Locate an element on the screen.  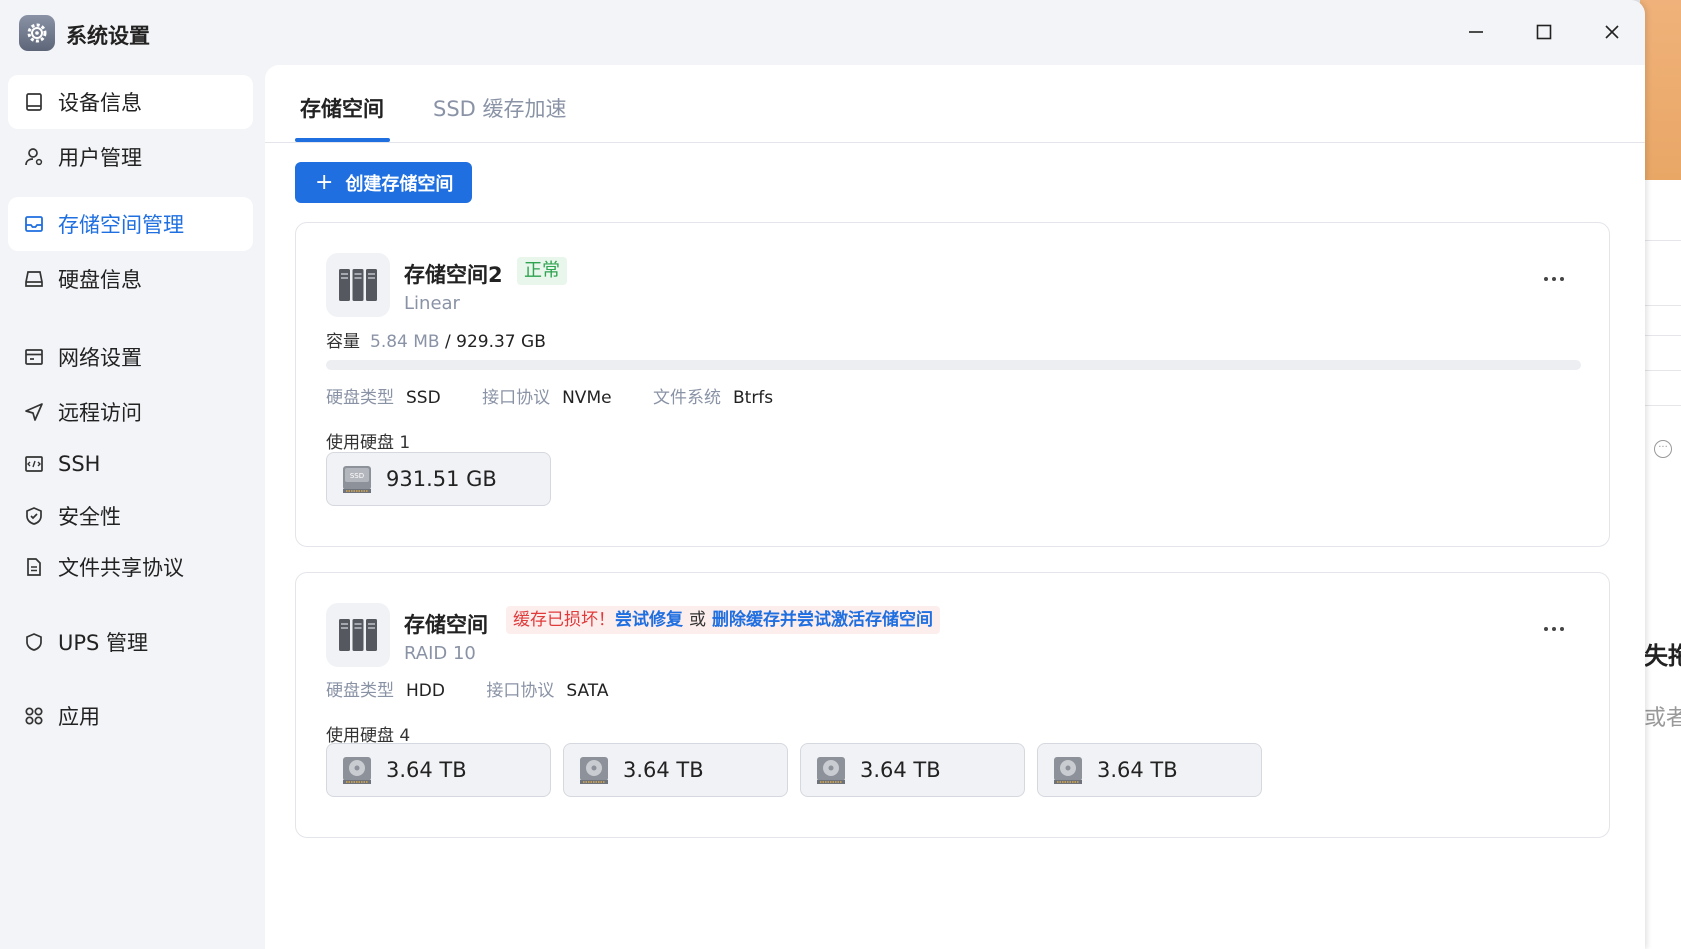
background-text: 失拖 is located at coordinates (1662, 656).